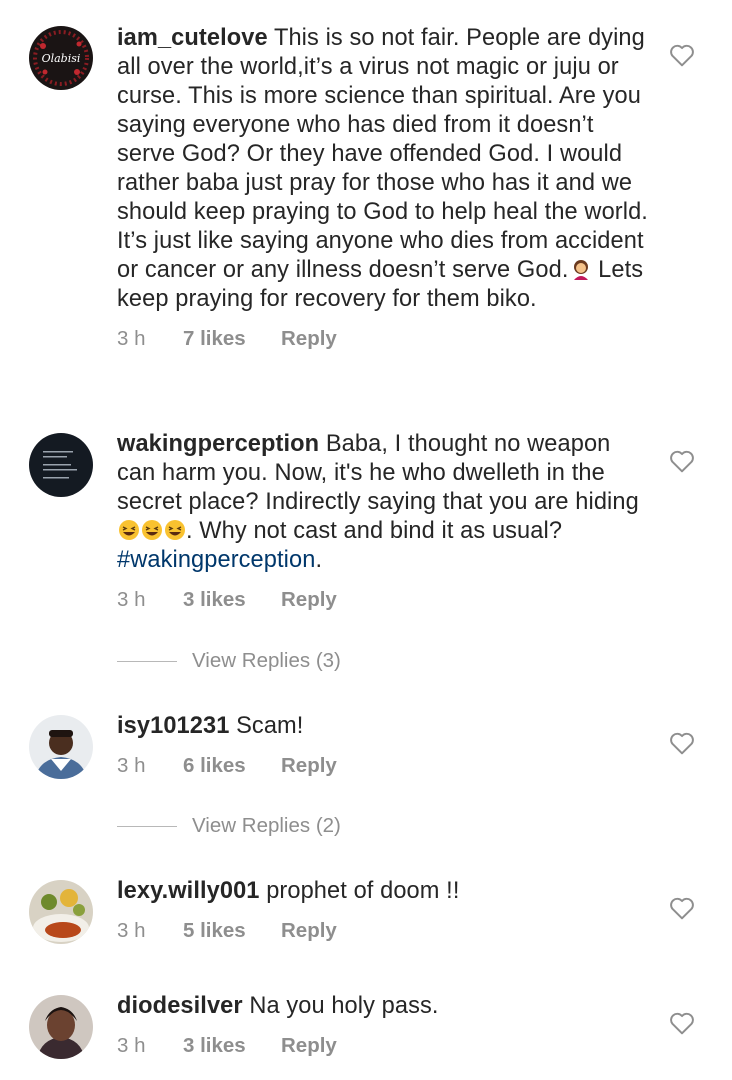 Image resolution: width=732 pixels, height=1080 pixels. What do you see at coordinates (232, 931) in the screenshot?
I see `comment-likes: 5 likes` at bounding box center [232, 931].